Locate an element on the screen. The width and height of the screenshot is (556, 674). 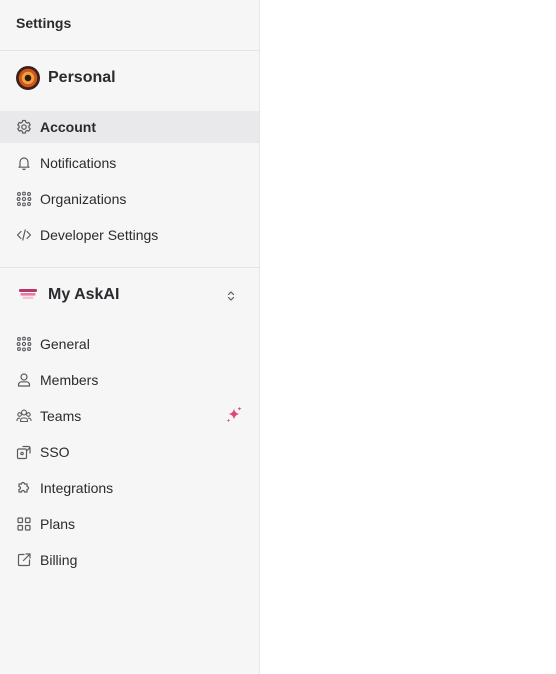
sidebar-item-notifications: Notifications is located at coordinates (129, 163).